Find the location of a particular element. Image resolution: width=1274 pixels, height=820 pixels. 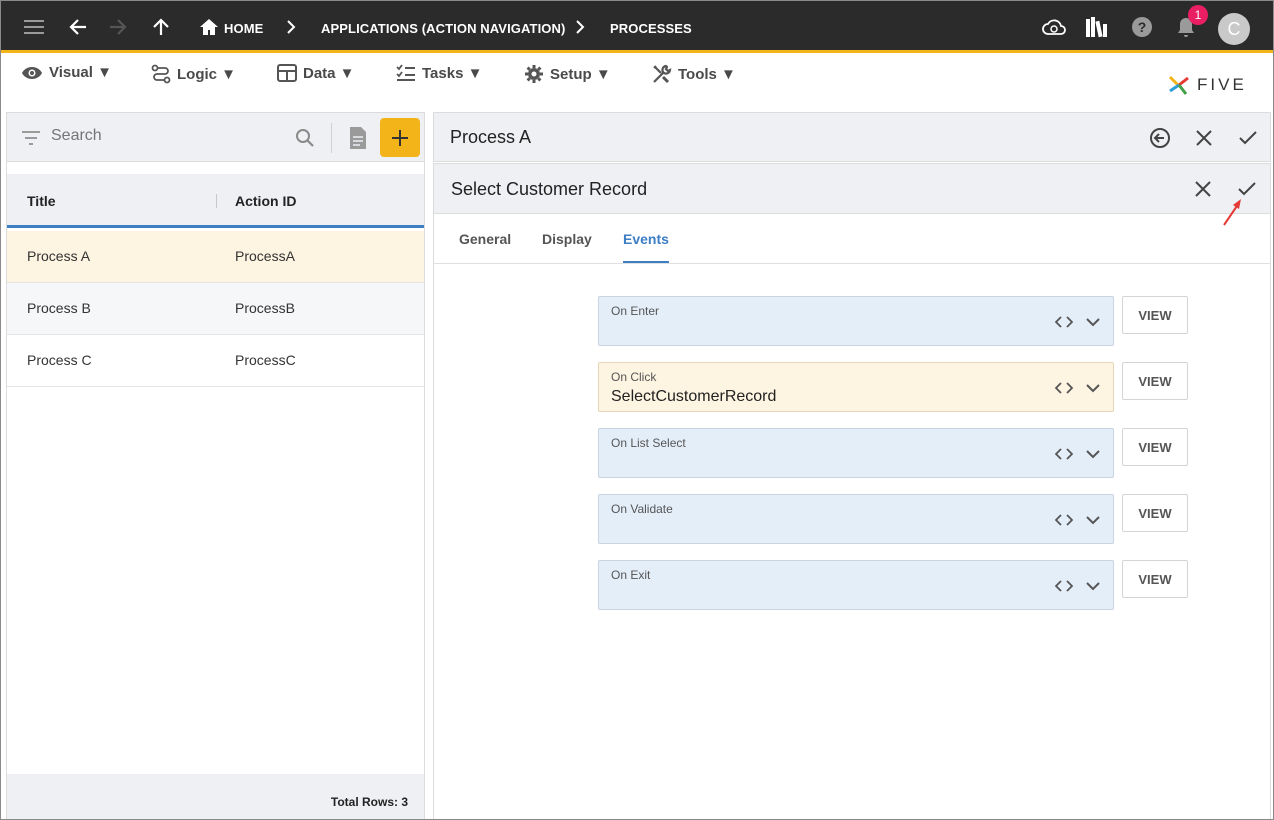

menu-tools: Tools ▼ is located at coordinates (694, 74).